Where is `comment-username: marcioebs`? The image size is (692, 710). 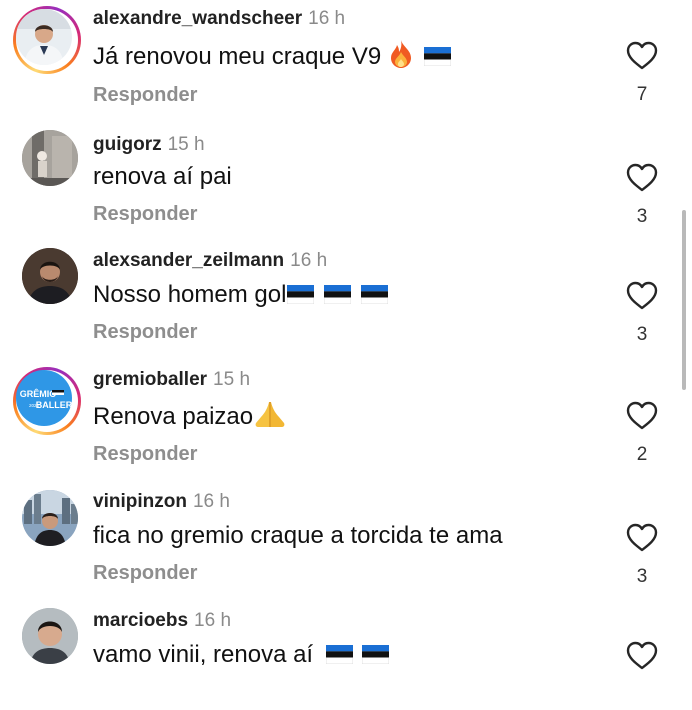
comment-username: marcioebs is located at coordinates (140, 620).